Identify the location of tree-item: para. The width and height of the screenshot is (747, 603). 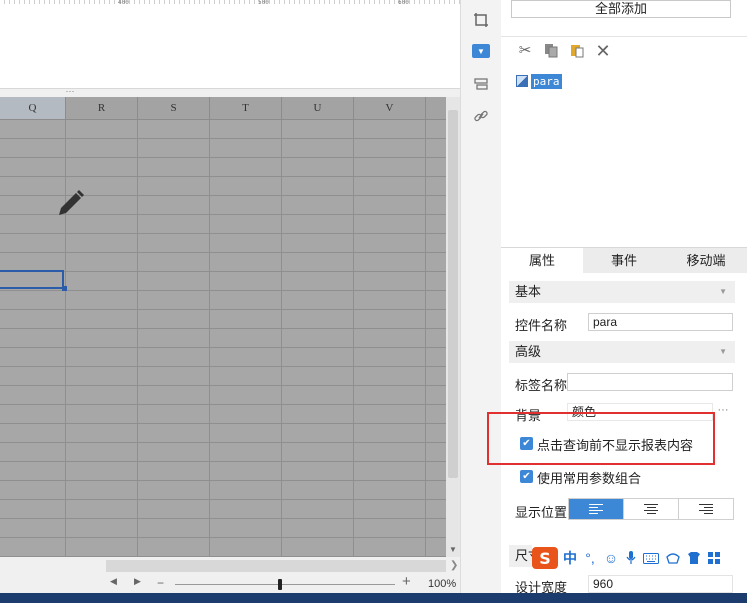
(539, 81).